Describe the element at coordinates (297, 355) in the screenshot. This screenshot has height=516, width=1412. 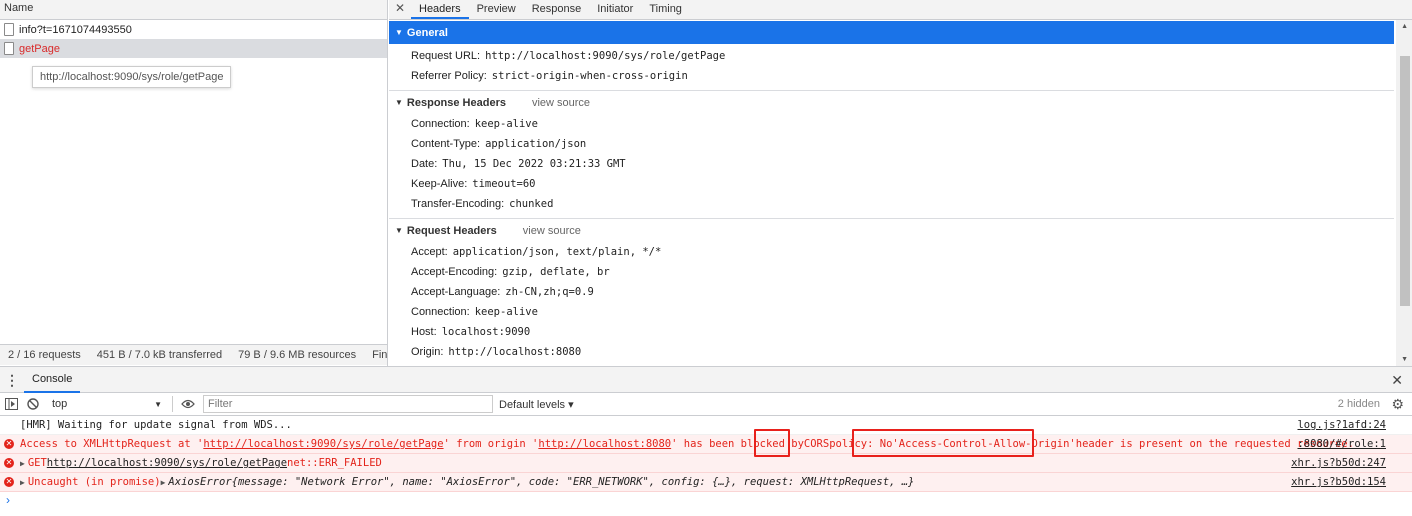
I see `resources-size: 79 B / 9.6 MB resources` at that location.